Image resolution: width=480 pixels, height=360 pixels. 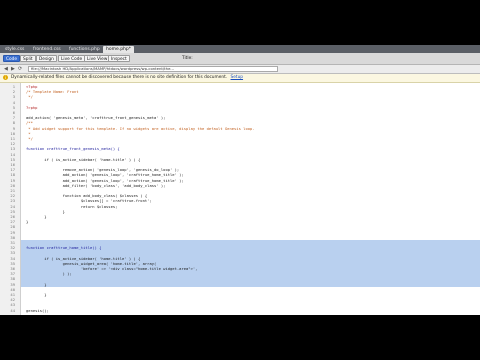 What do you see at coordinates (46, 58) in the screenshot?
I see `design-view-button: Design` at bounding box center [46, 58].